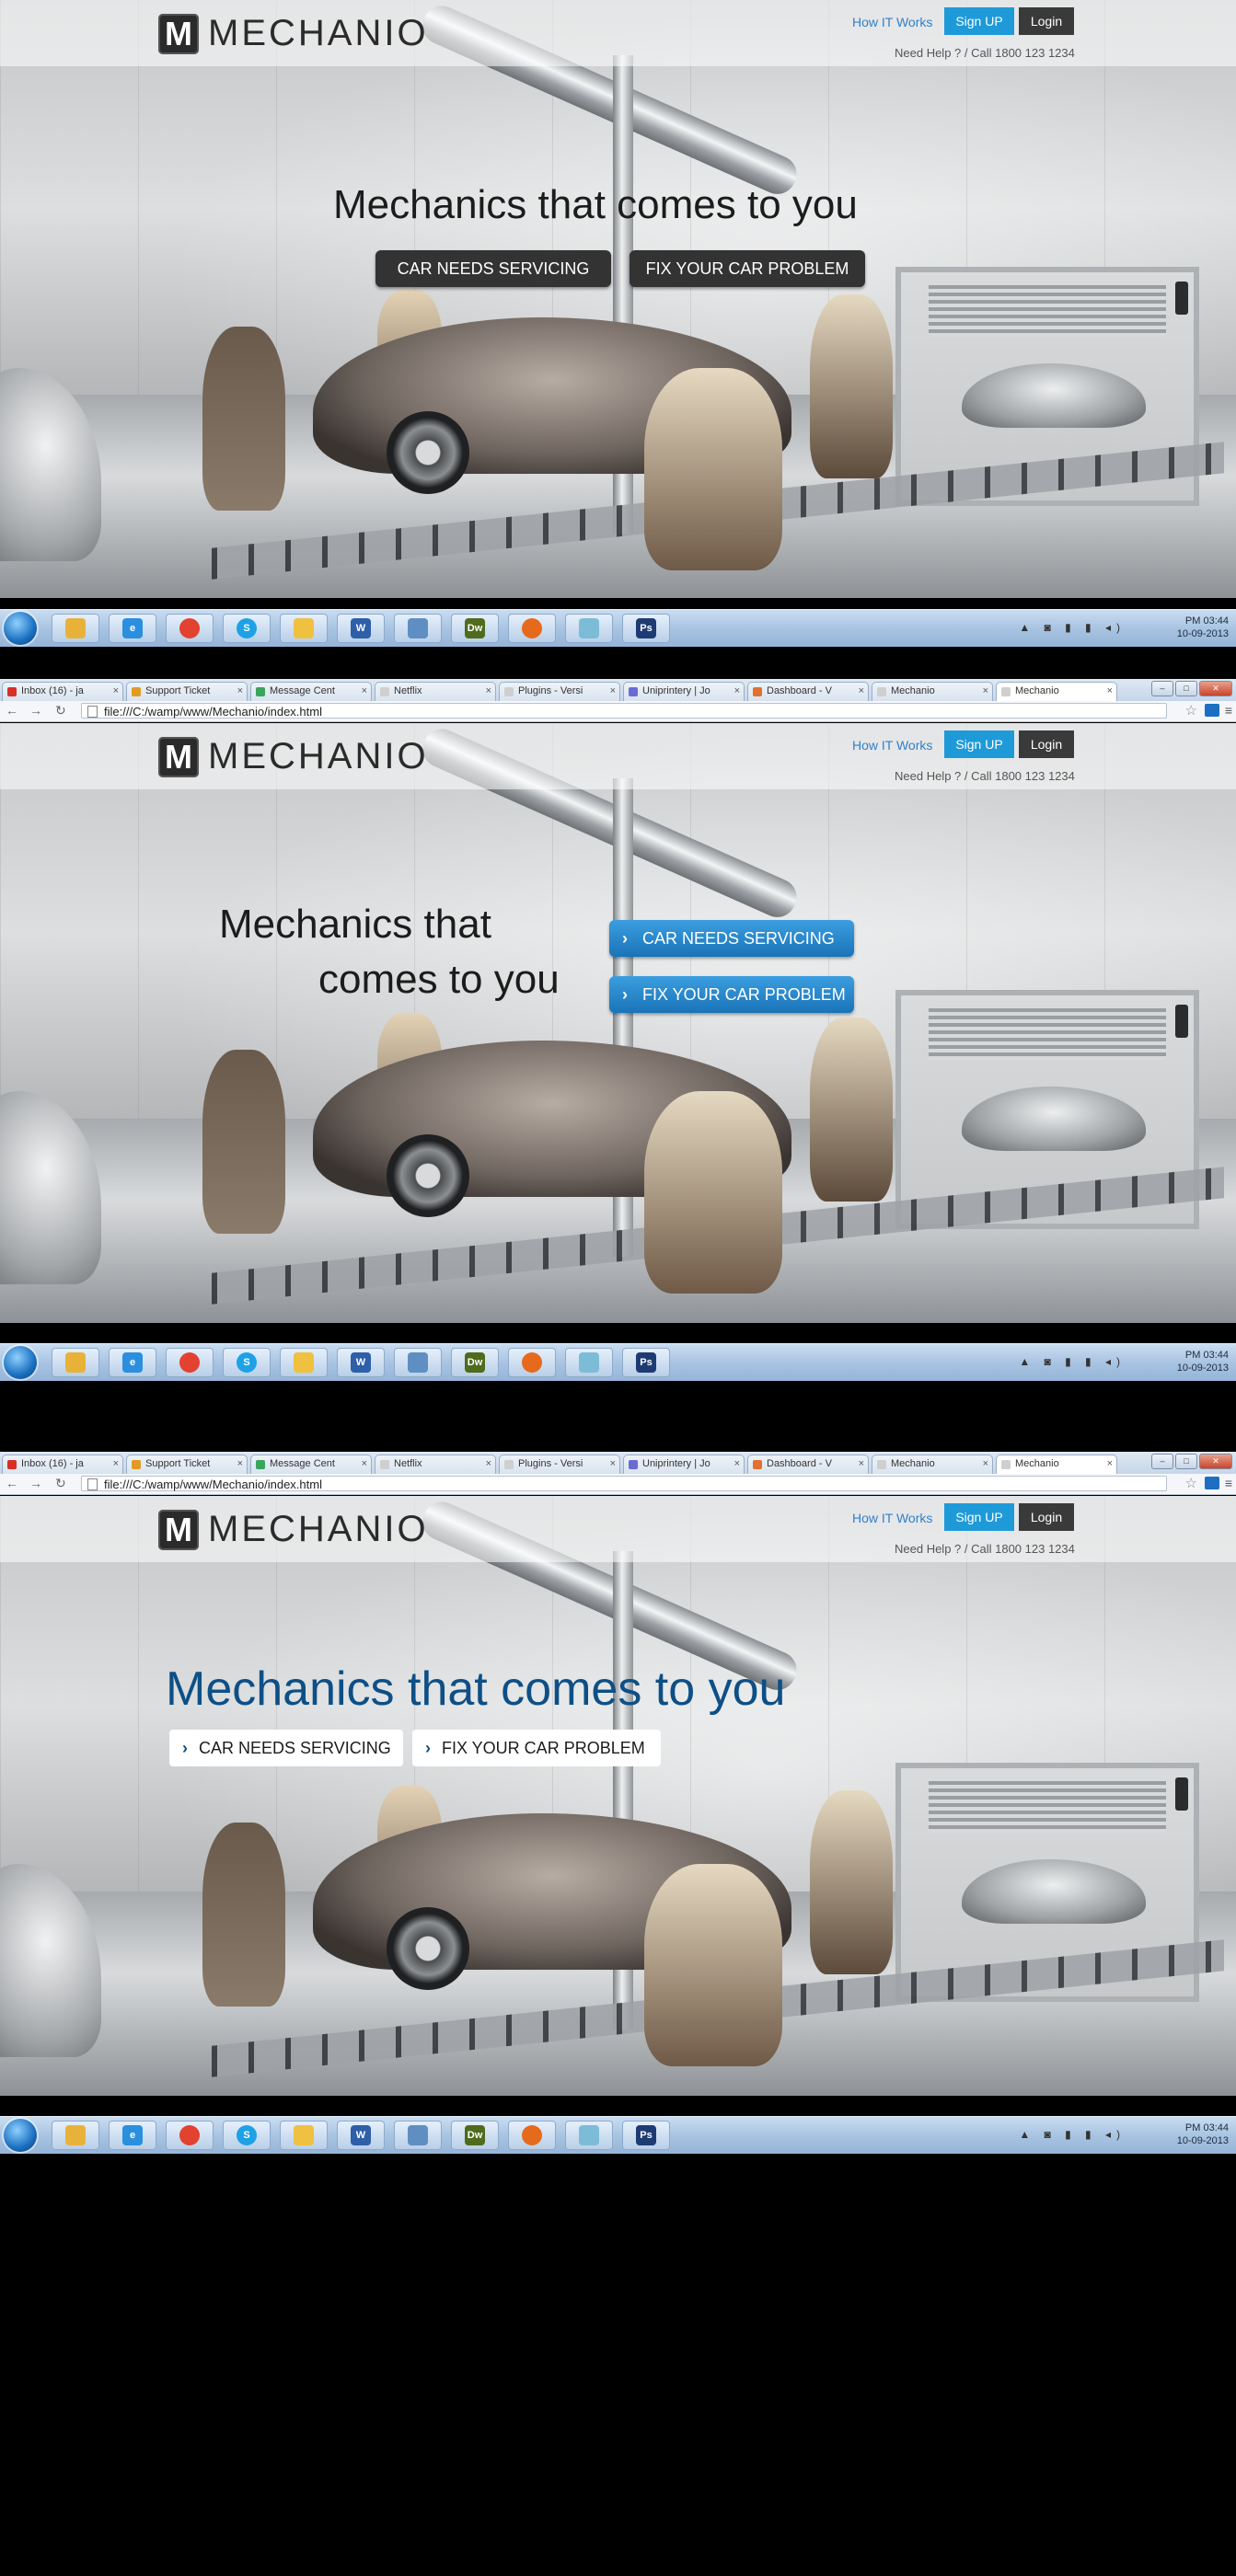 This screenshot has height=2576, width=1236. Describe the element at coordinates (747, 268) in the screenshot. I see `fix-car-problem-button: FIX YOUR CAR PROBLEM` at that location.